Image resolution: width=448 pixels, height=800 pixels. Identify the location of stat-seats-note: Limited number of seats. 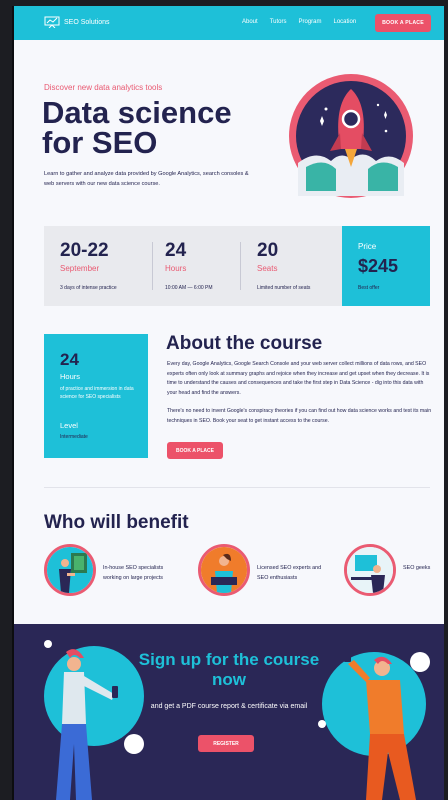
(284, 288).